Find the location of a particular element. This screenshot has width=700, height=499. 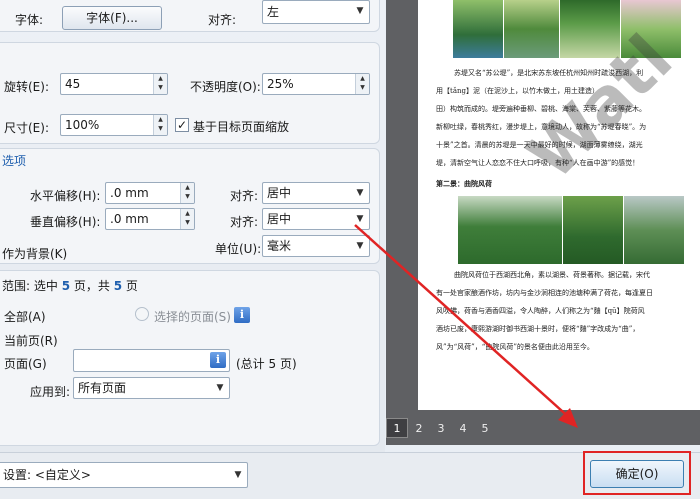

apply-to-value: 所有页面 is located at coordinates (102, 388).